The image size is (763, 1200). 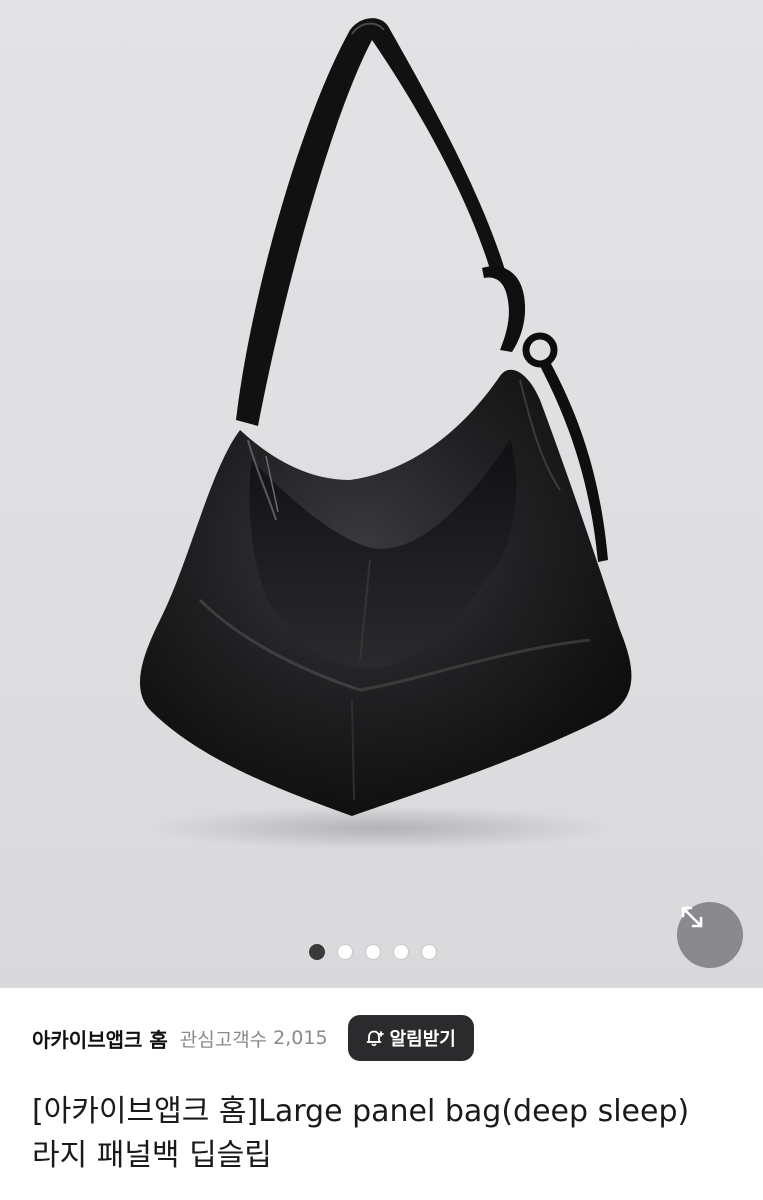 I want to click on bell-plus-icon, so click(x=375, y=1038).